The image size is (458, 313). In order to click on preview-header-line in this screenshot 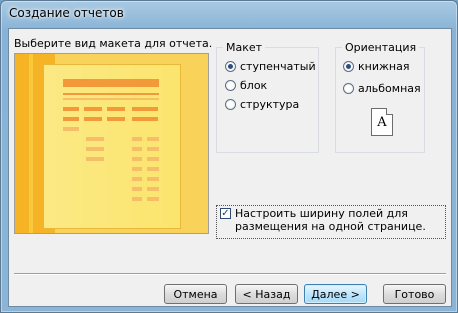, I will do `click(111, 94)`.